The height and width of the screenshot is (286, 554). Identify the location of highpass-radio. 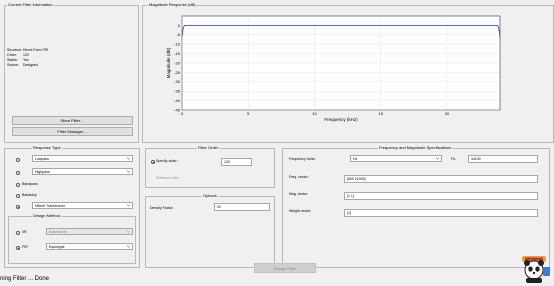
(18, 173).